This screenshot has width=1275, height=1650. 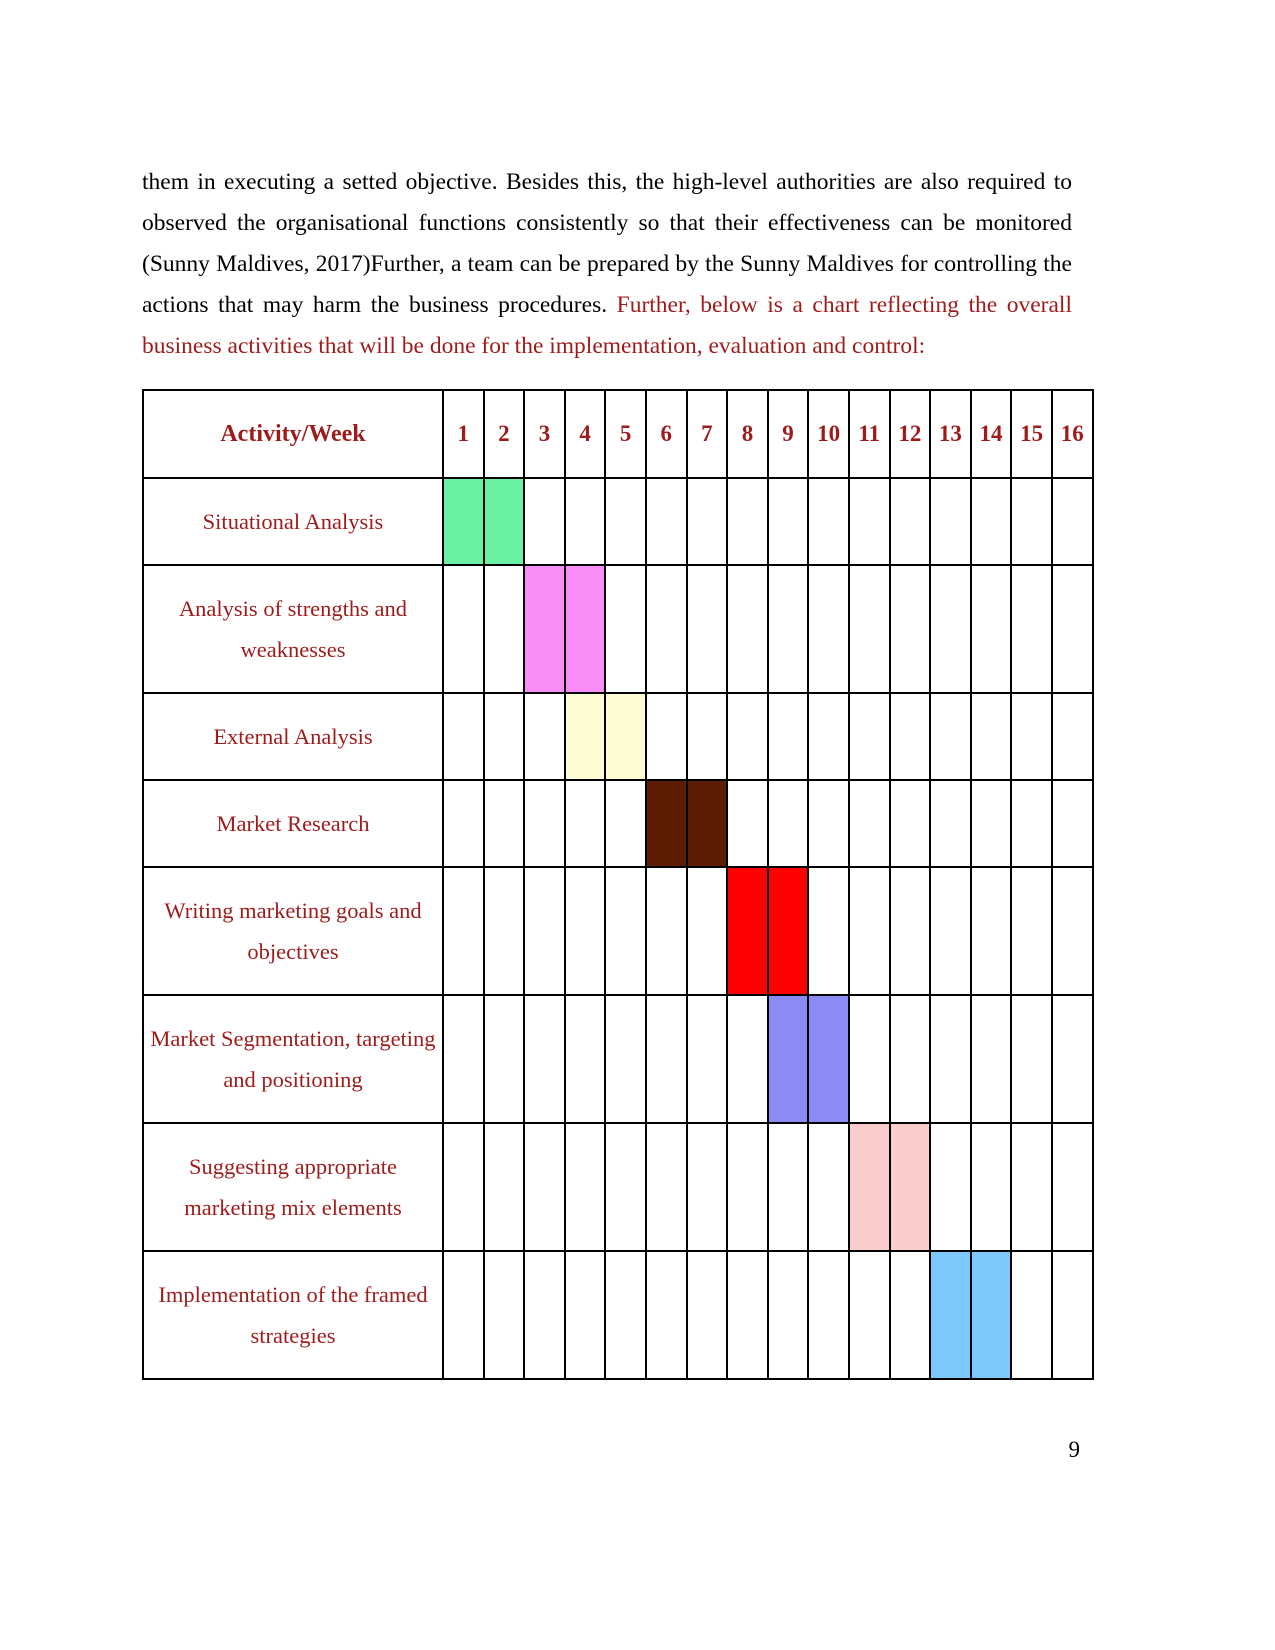 I want to click on week-header-12: 12, so click(x=910, y=434).